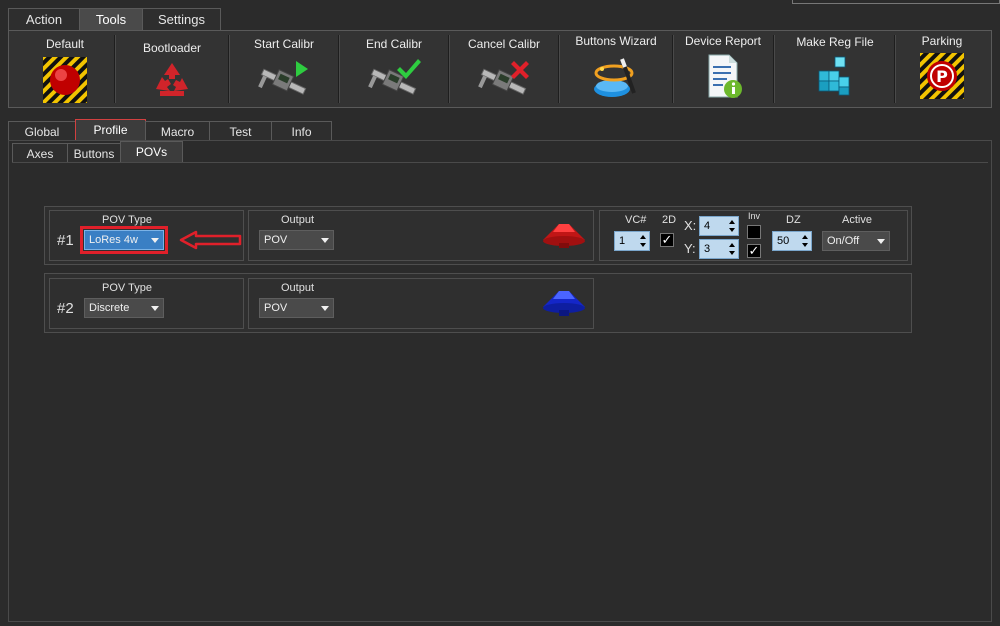 This screenshot has width=1000, height=626. What do you see at coordinates (616, 41) in the screenshot?
I see `buttons-wizard-label: Buttons Wizard` at bounding box center [616, 41].